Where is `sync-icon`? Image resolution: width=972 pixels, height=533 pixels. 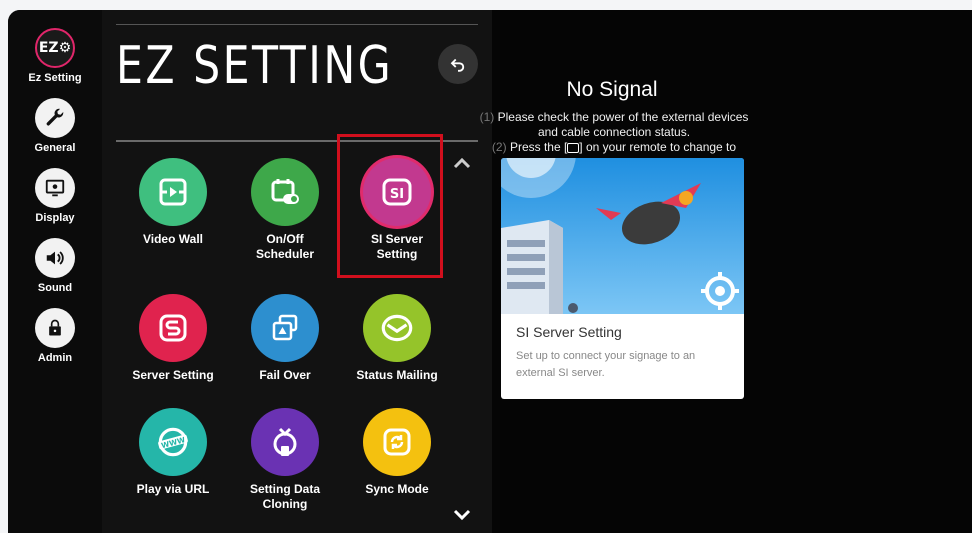 sync-icon is located at coordinates (397, 442).